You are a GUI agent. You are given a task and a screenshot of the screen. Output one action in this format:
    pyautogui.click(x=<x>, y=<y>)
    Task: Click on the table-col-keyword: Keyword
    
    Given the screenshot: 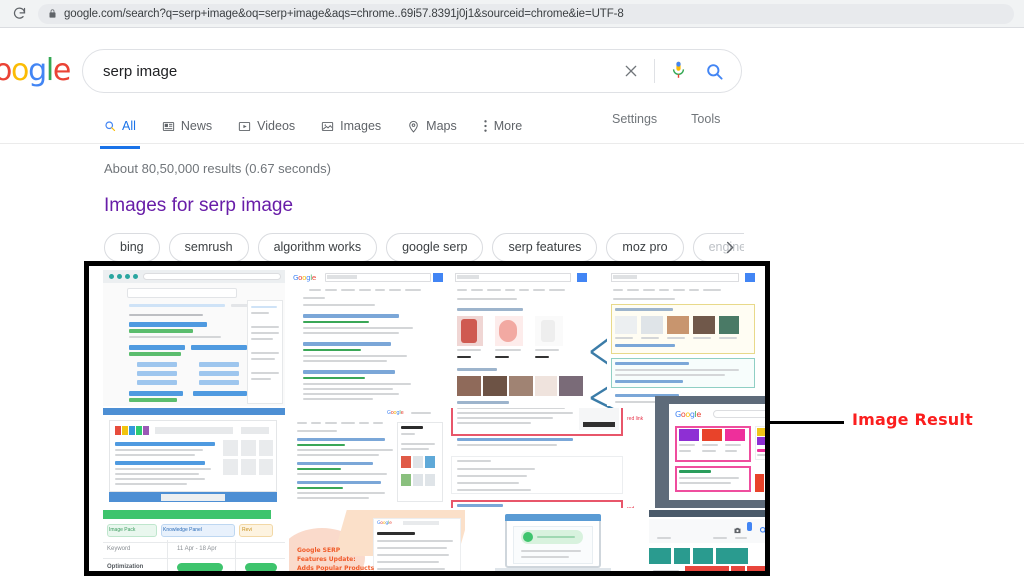 What is the action you would take?
    pyautogui.click(x=119, y=549)
    